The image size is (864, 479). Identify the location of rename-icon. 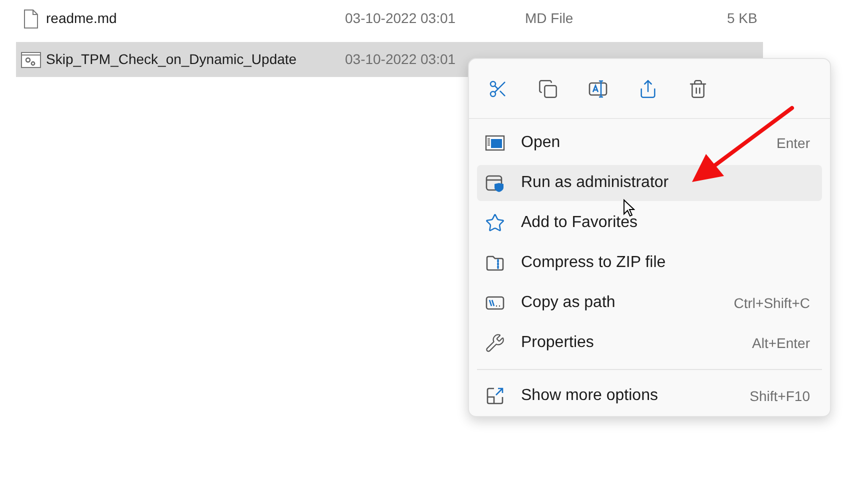
(598, 88).